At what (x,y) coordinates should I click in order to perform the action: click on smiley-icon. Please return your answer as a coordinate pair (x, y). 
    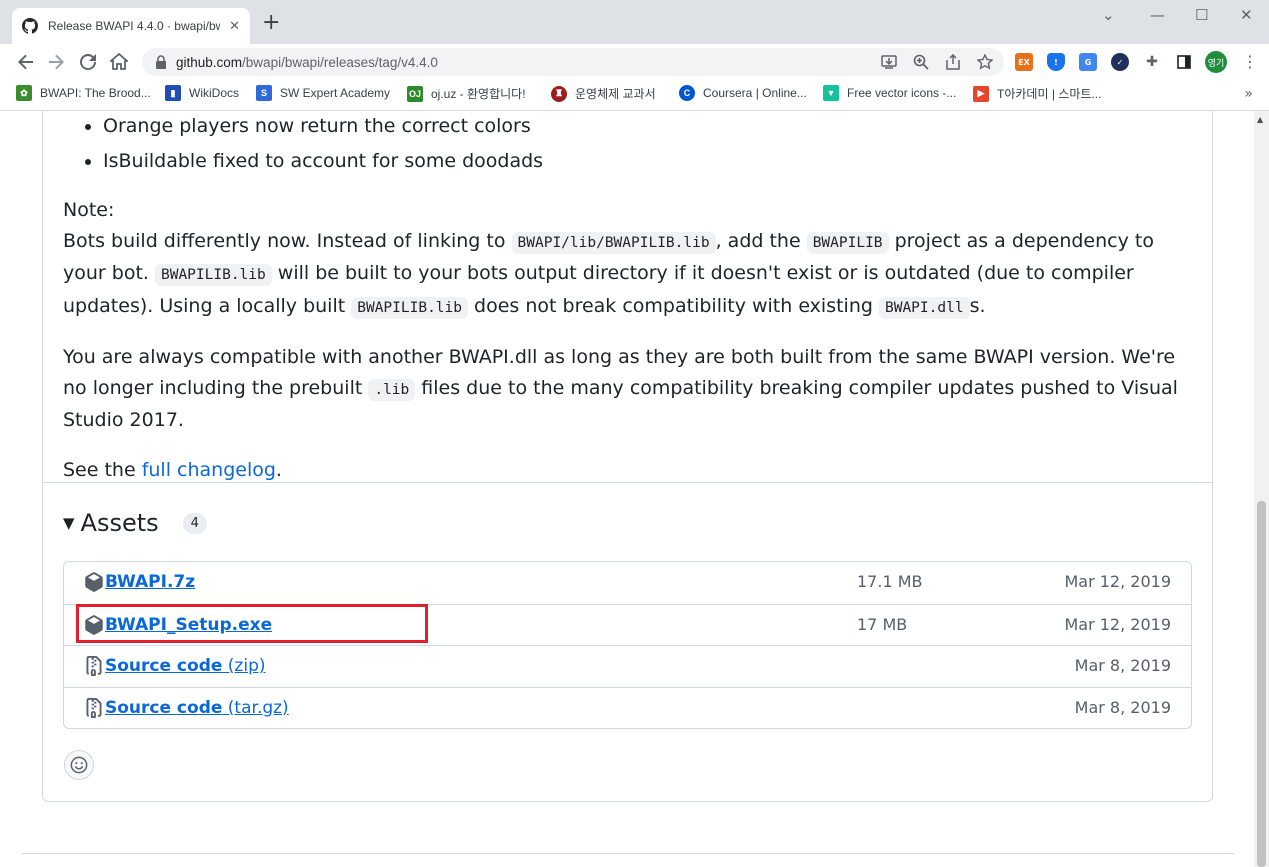
    Looking at the image, I should click on (79, 765).